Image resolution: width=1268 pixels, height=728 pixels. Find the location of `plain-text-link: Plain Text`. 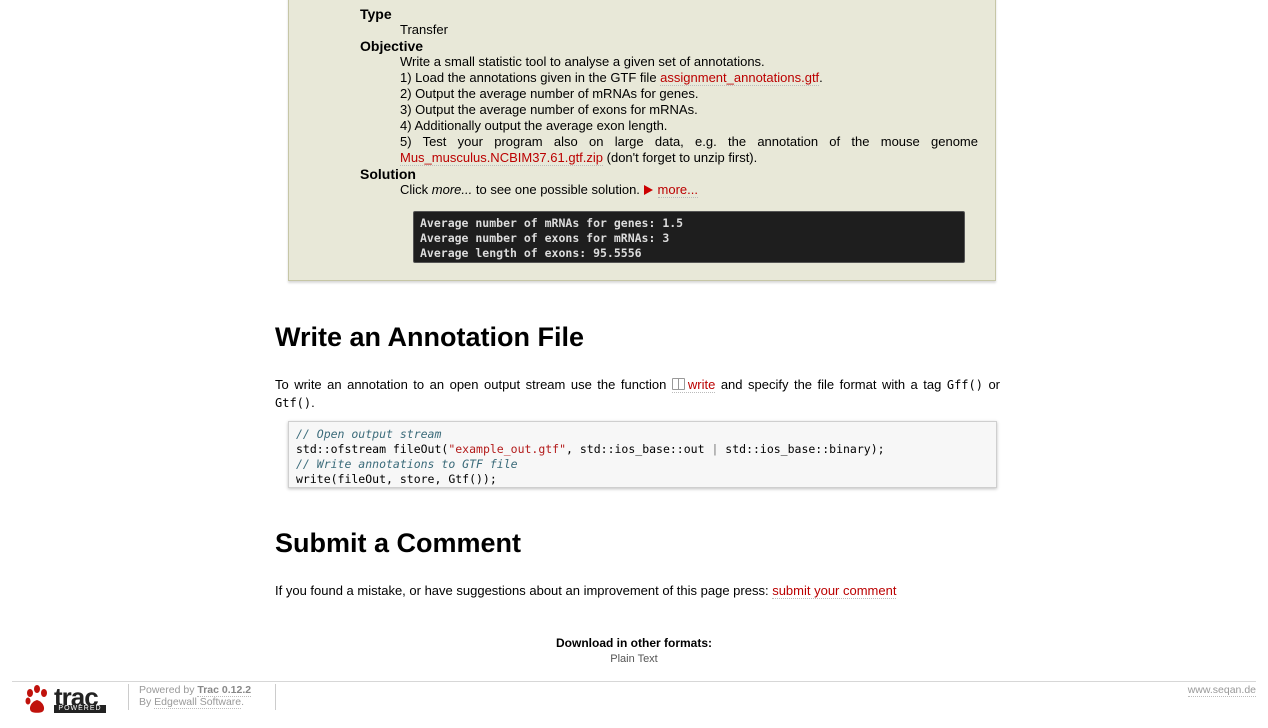

plain-text-link: Plain Text is located at coordinates (634, 659).